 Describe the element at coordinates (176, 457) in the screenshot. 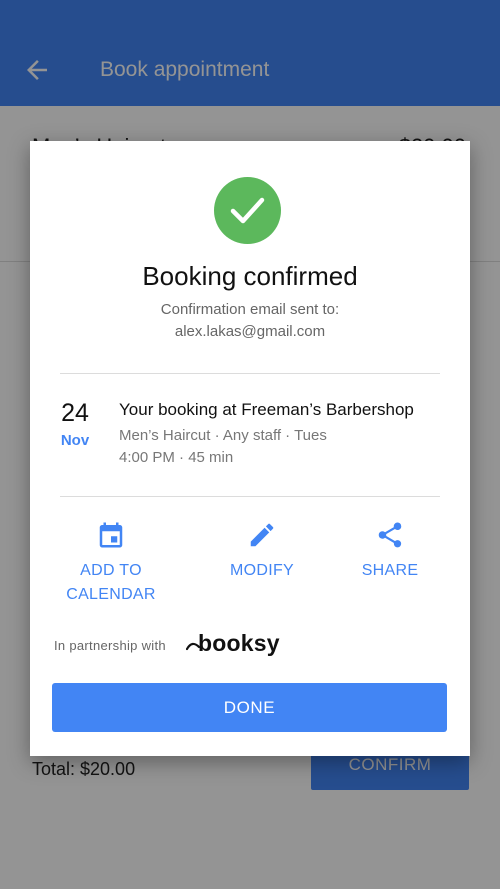

I see `booking-time: 4:00 PM · 45 min` at that location.